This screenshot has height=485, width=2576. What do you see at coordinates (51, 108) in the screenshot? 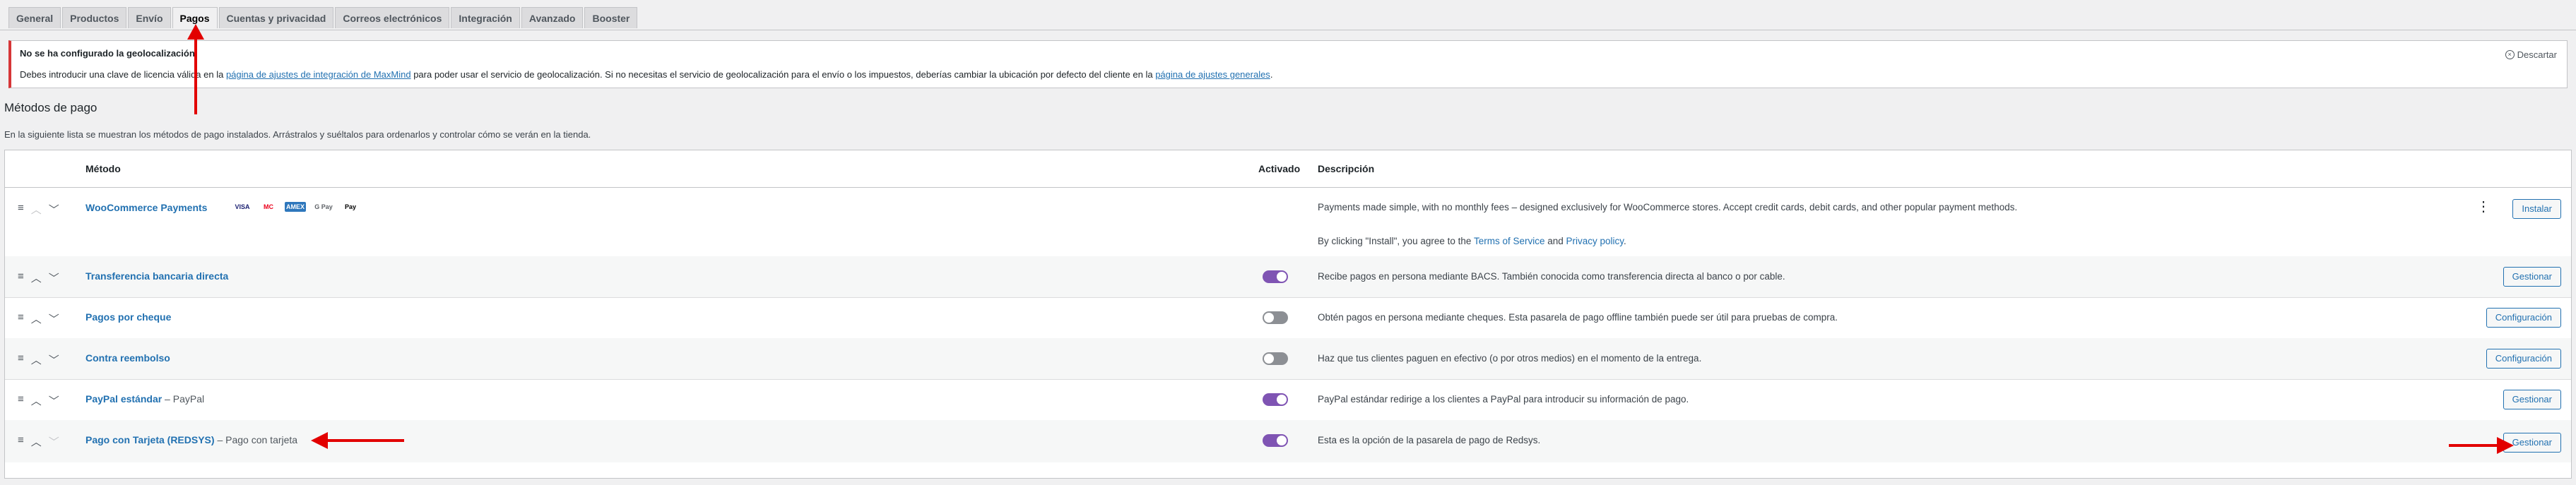
I see `section-title: Métodos de pago` at bounding box center [51, 108].